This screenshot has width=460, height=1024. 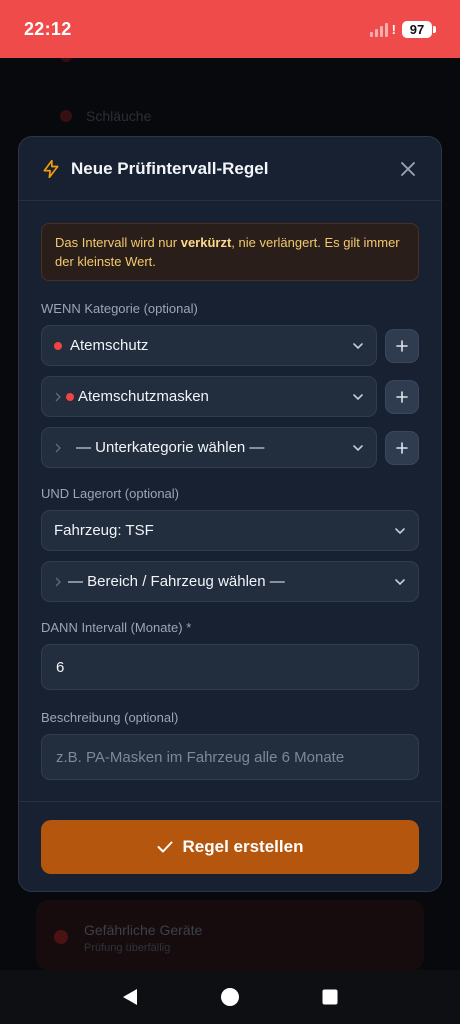 What do you see at coordinates (48, 28) in the screenshot?
I see `status-time: 22:12` at bounding box center [48, 28].